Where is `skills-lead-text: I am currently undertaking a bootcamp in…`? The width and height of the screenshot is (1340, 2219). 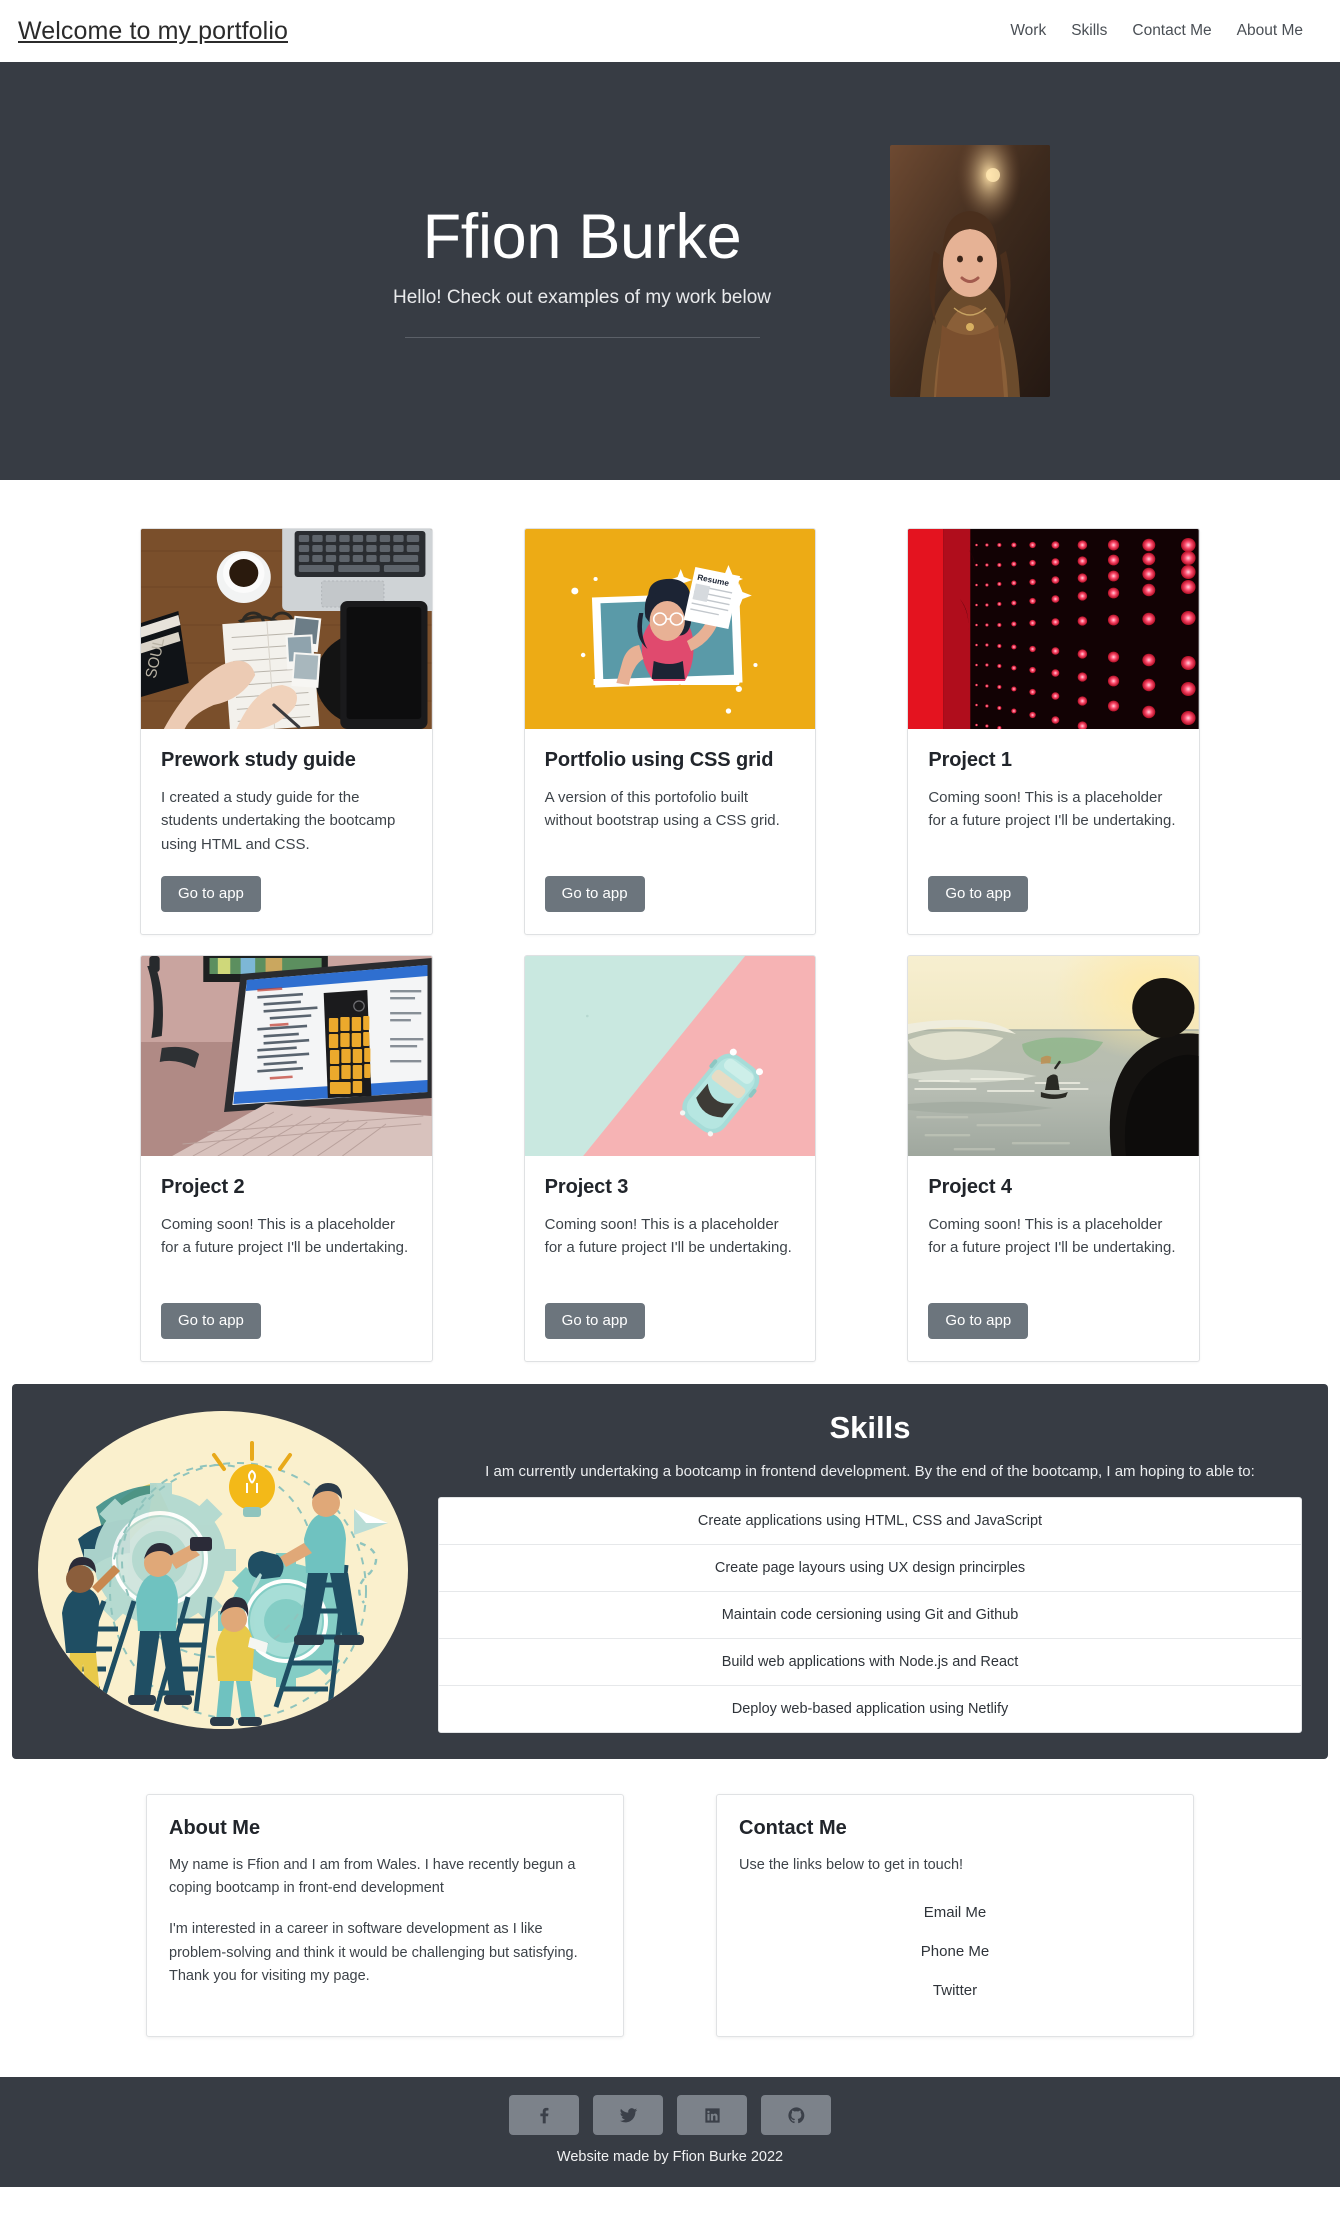 skills-lead-text: I am currently undertaking a bootcamp in… is located at coordinates (870, 1471).